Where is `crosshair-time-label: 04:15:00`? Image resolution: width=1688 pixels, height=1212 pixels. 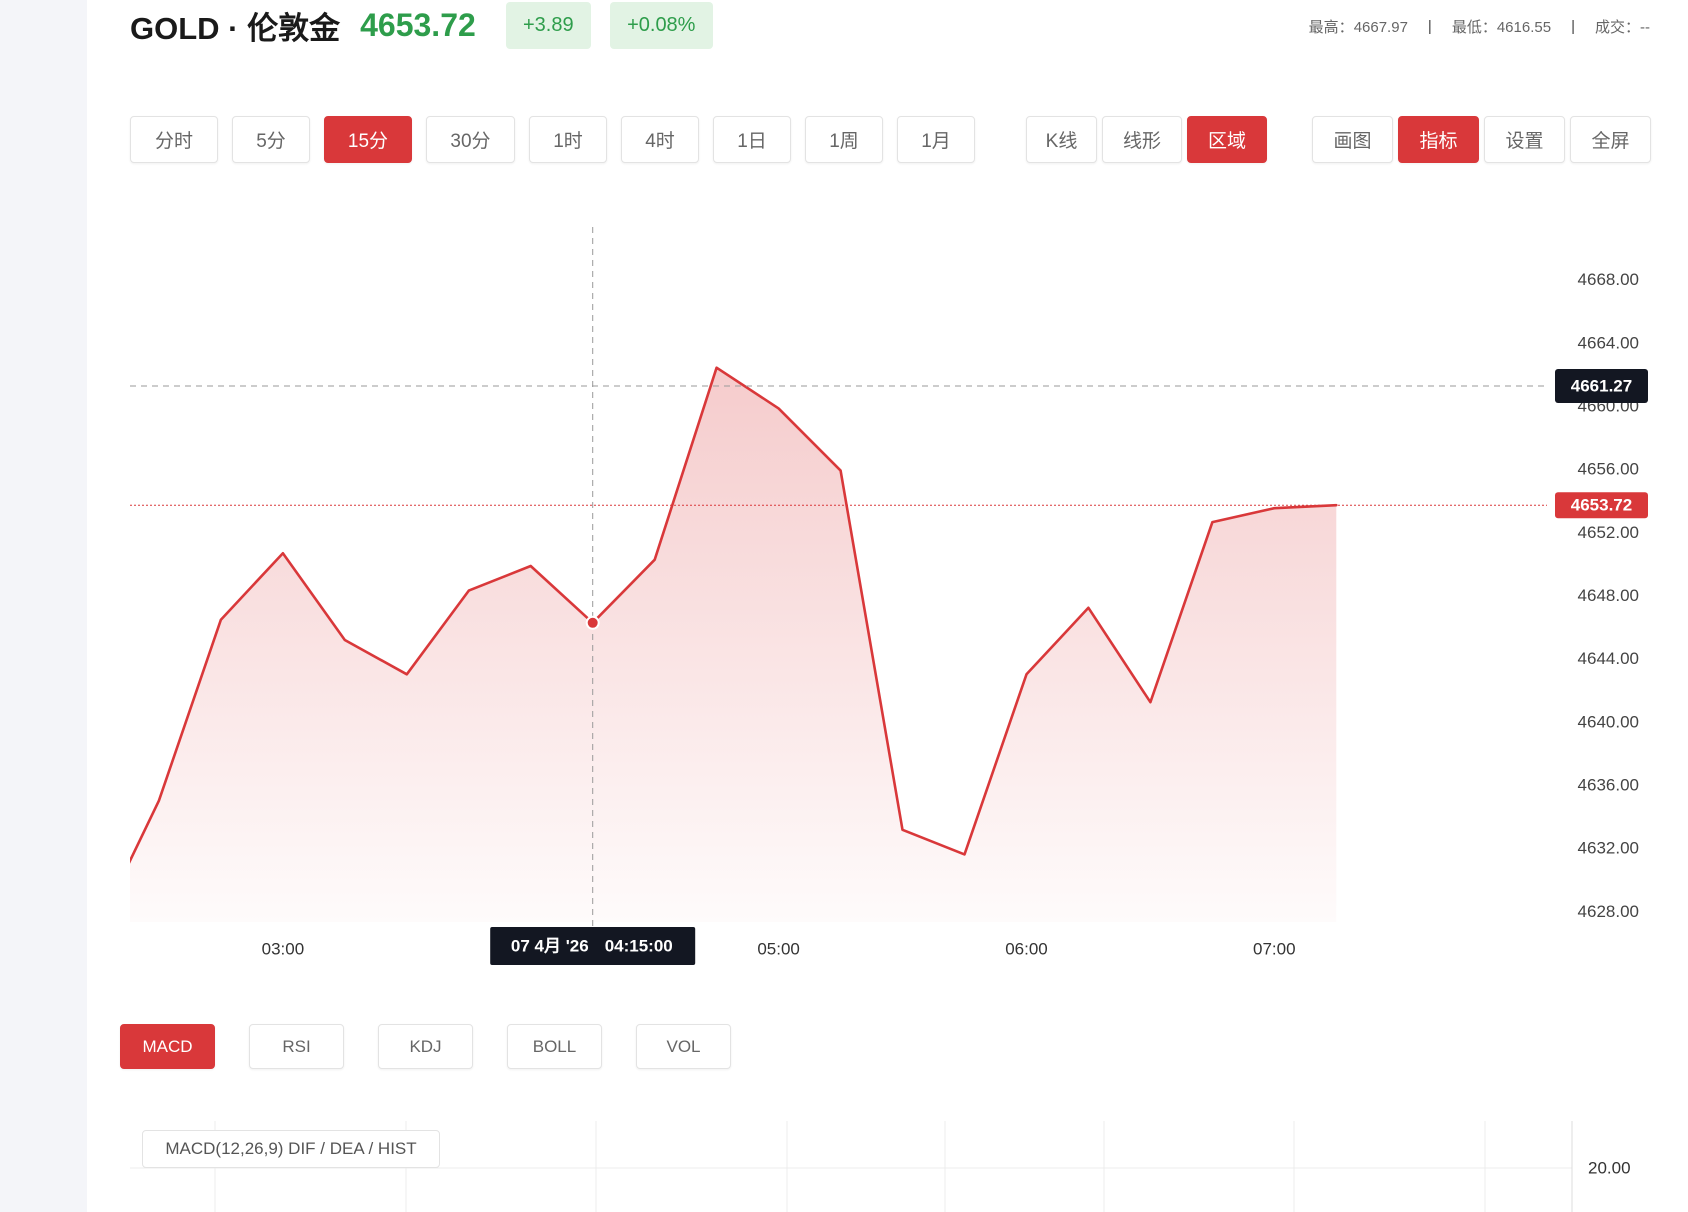 crosshair-time-label: 04:15:00 is located at coordinates (639, 946).